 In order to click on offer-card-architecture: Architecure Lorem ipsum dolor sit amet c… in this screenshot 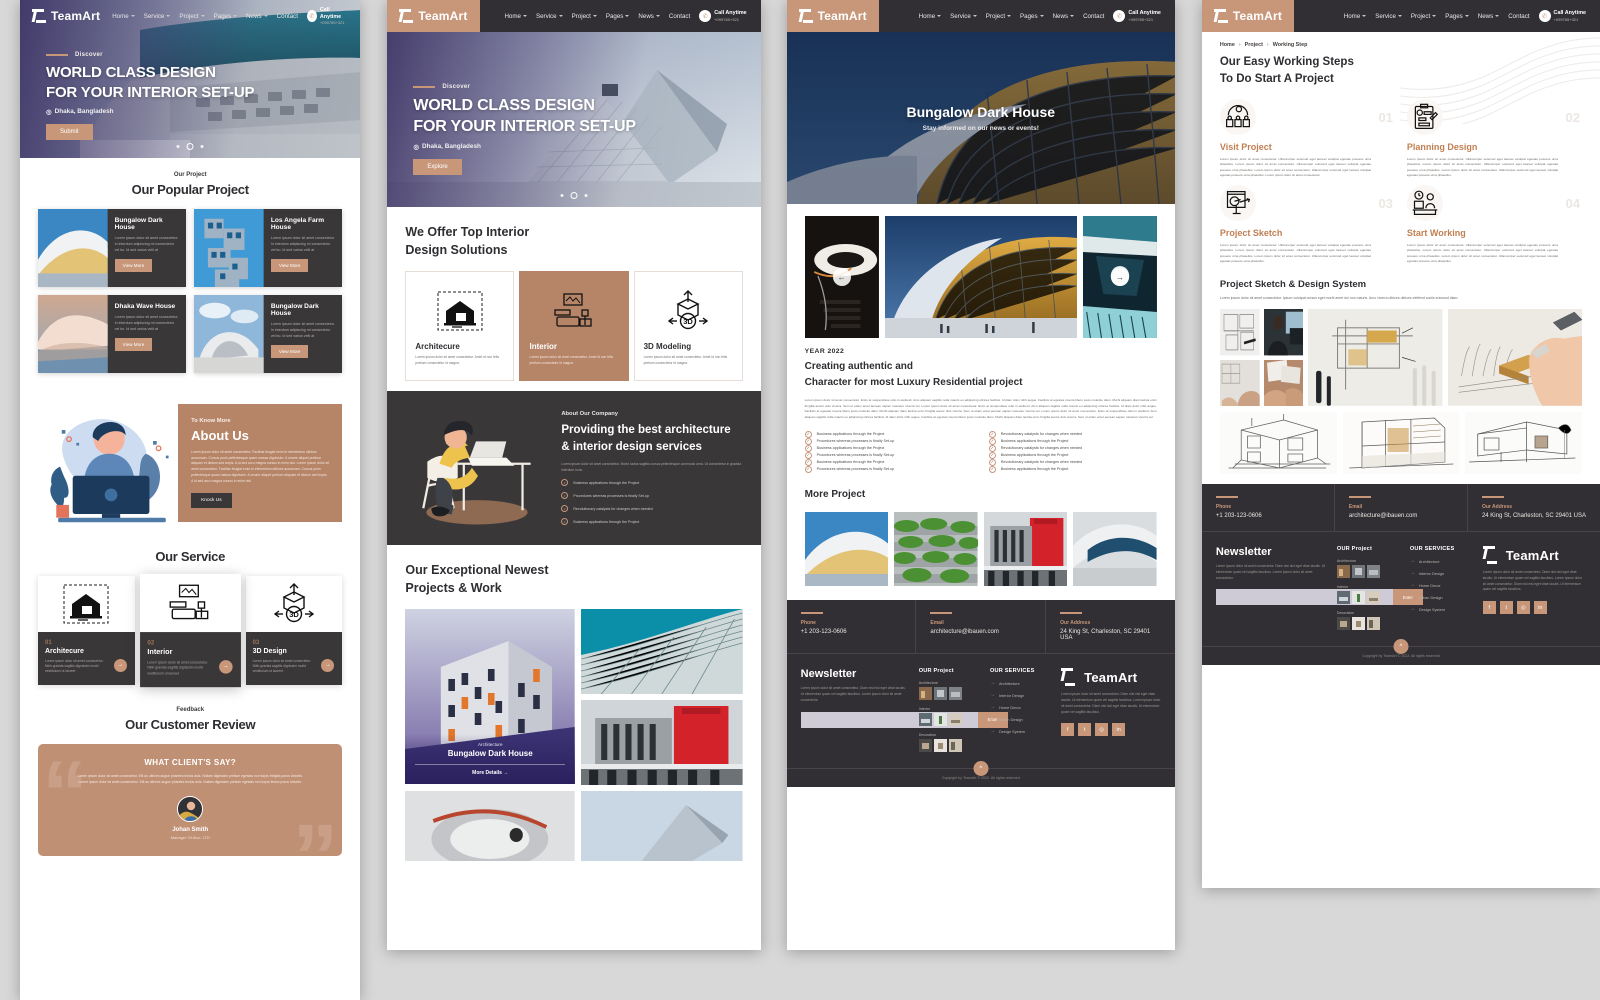, I will do `click(460, 326)`.